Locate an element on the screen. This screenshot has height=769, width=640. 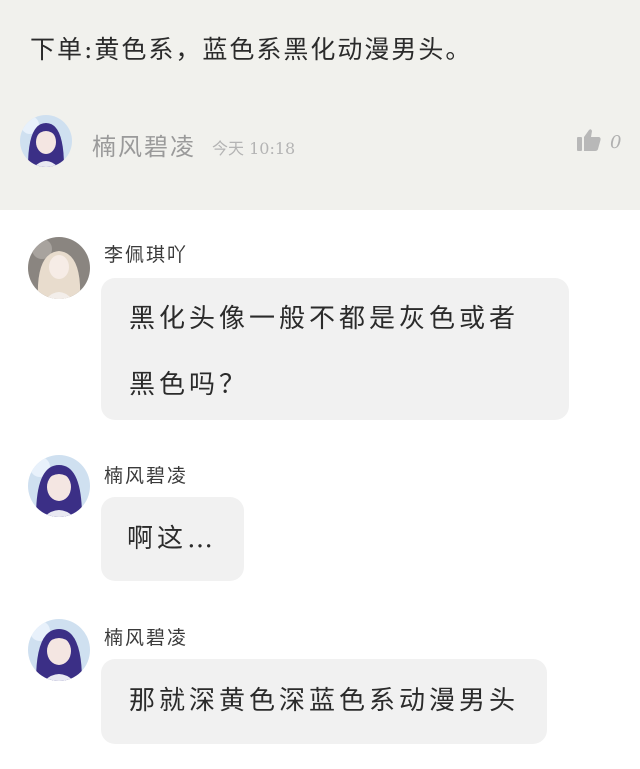
like-count: 0 is located at coordinates (616, 142).